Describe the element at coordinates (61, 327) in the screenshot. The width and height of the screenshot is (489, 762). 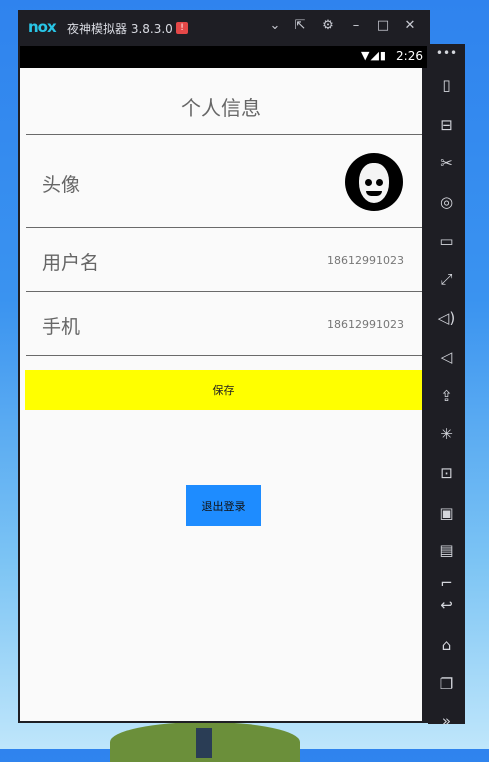
I see `phone-label: 手机` at that location.